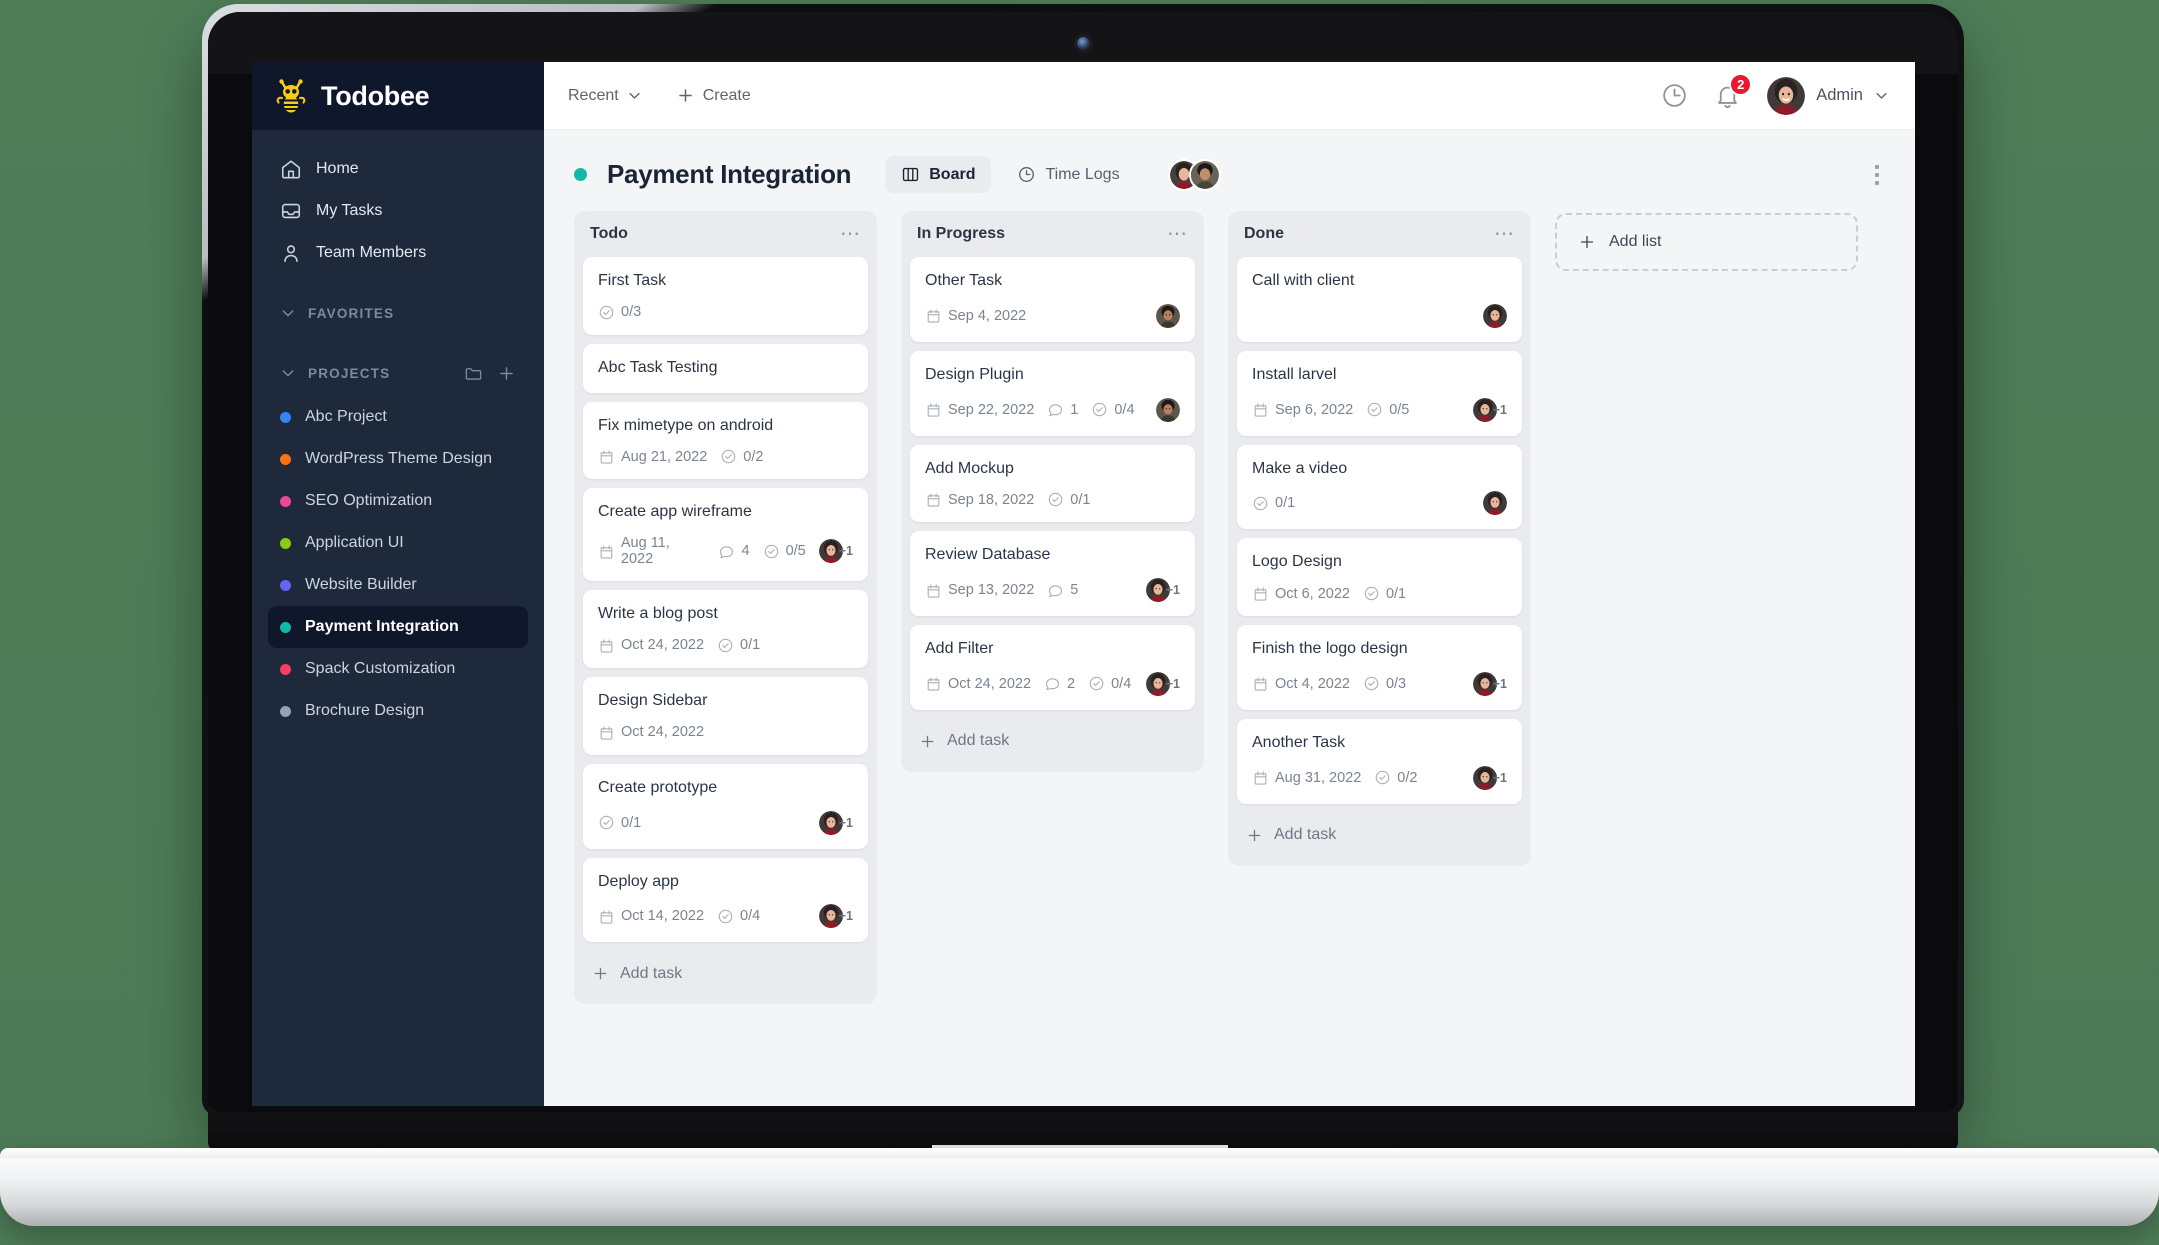  Describe the element at coordinates (398, 711) in the screenshot. I see `sidebar-project-item: Brochure Design` at that location.